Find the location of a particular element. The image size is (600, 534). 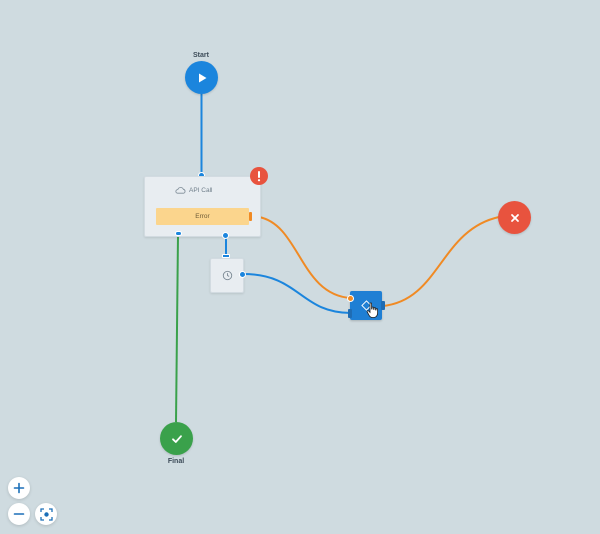

api-timer-port is located at coordinates (225, 235).